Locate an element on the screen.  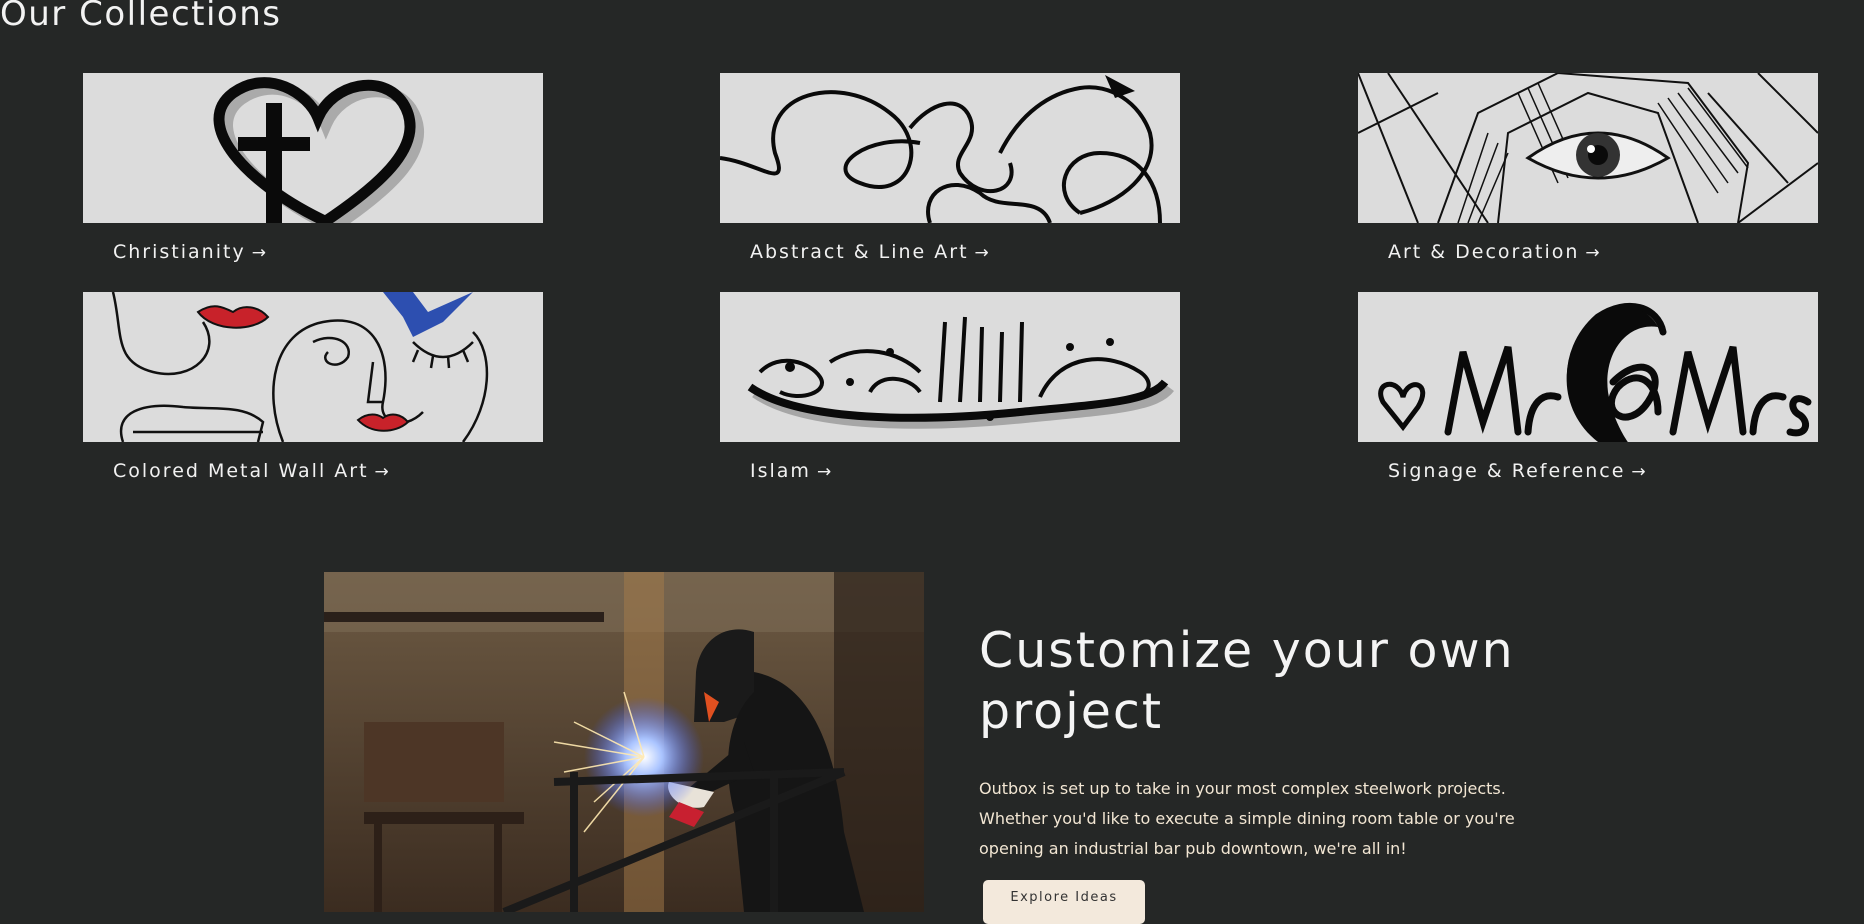
collection-card-abstract-line-art: Abstract & Line Art → is located at coordinates (950, 168).